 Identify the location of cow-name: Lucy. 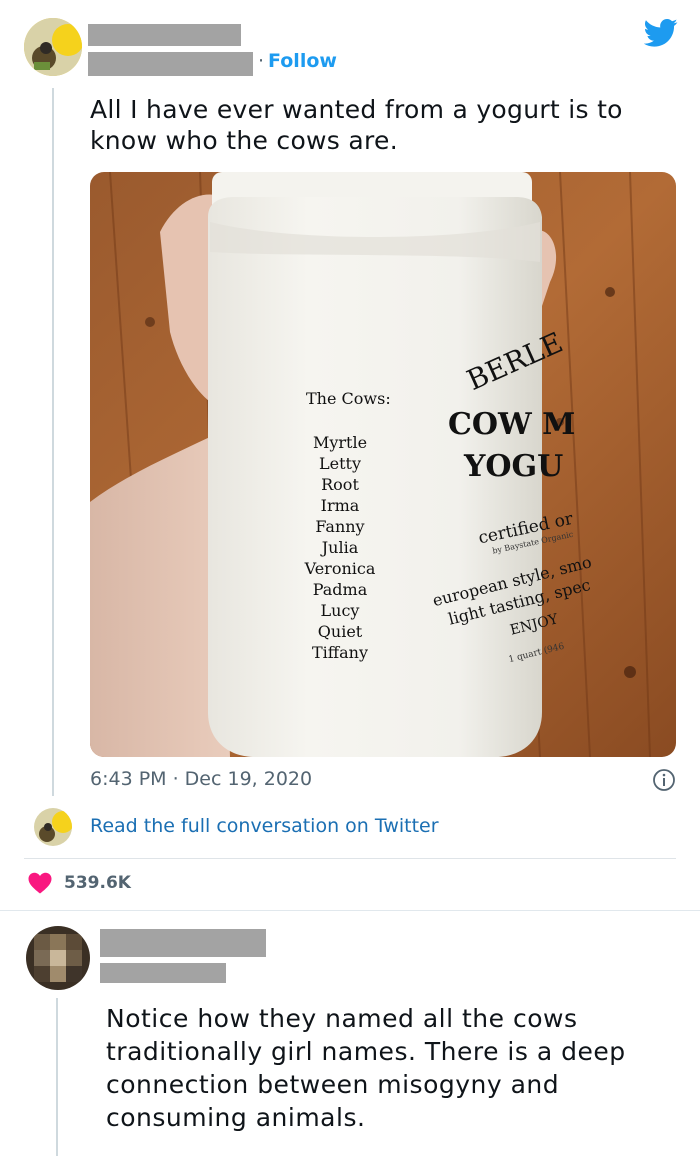
(340, 610).